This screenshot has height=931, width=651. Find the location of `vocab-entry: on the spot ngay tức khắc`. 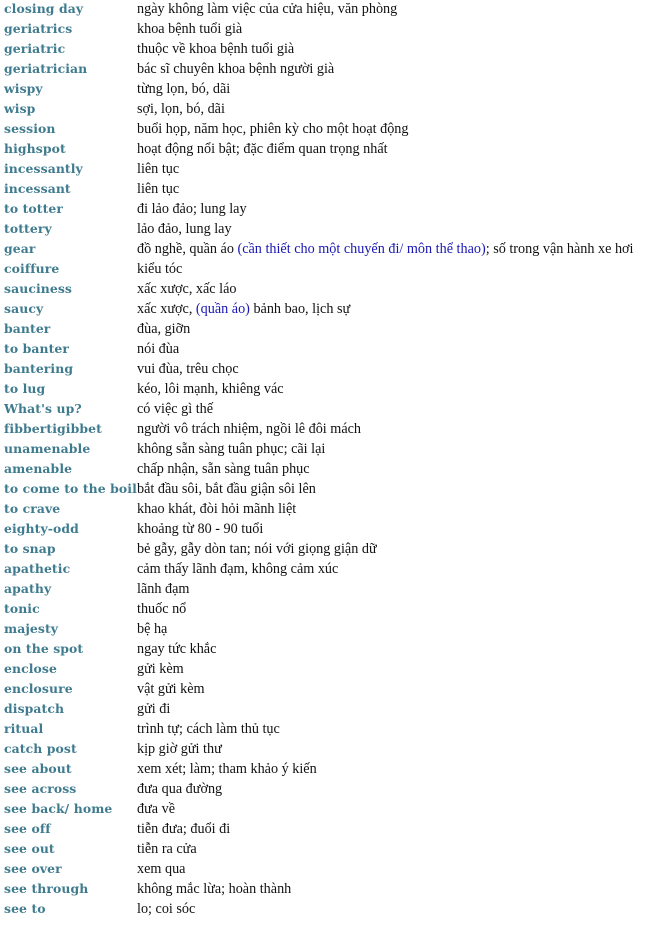

vocab-entry: on the spot ngay tức khắc is located at coordinates (327, 650).